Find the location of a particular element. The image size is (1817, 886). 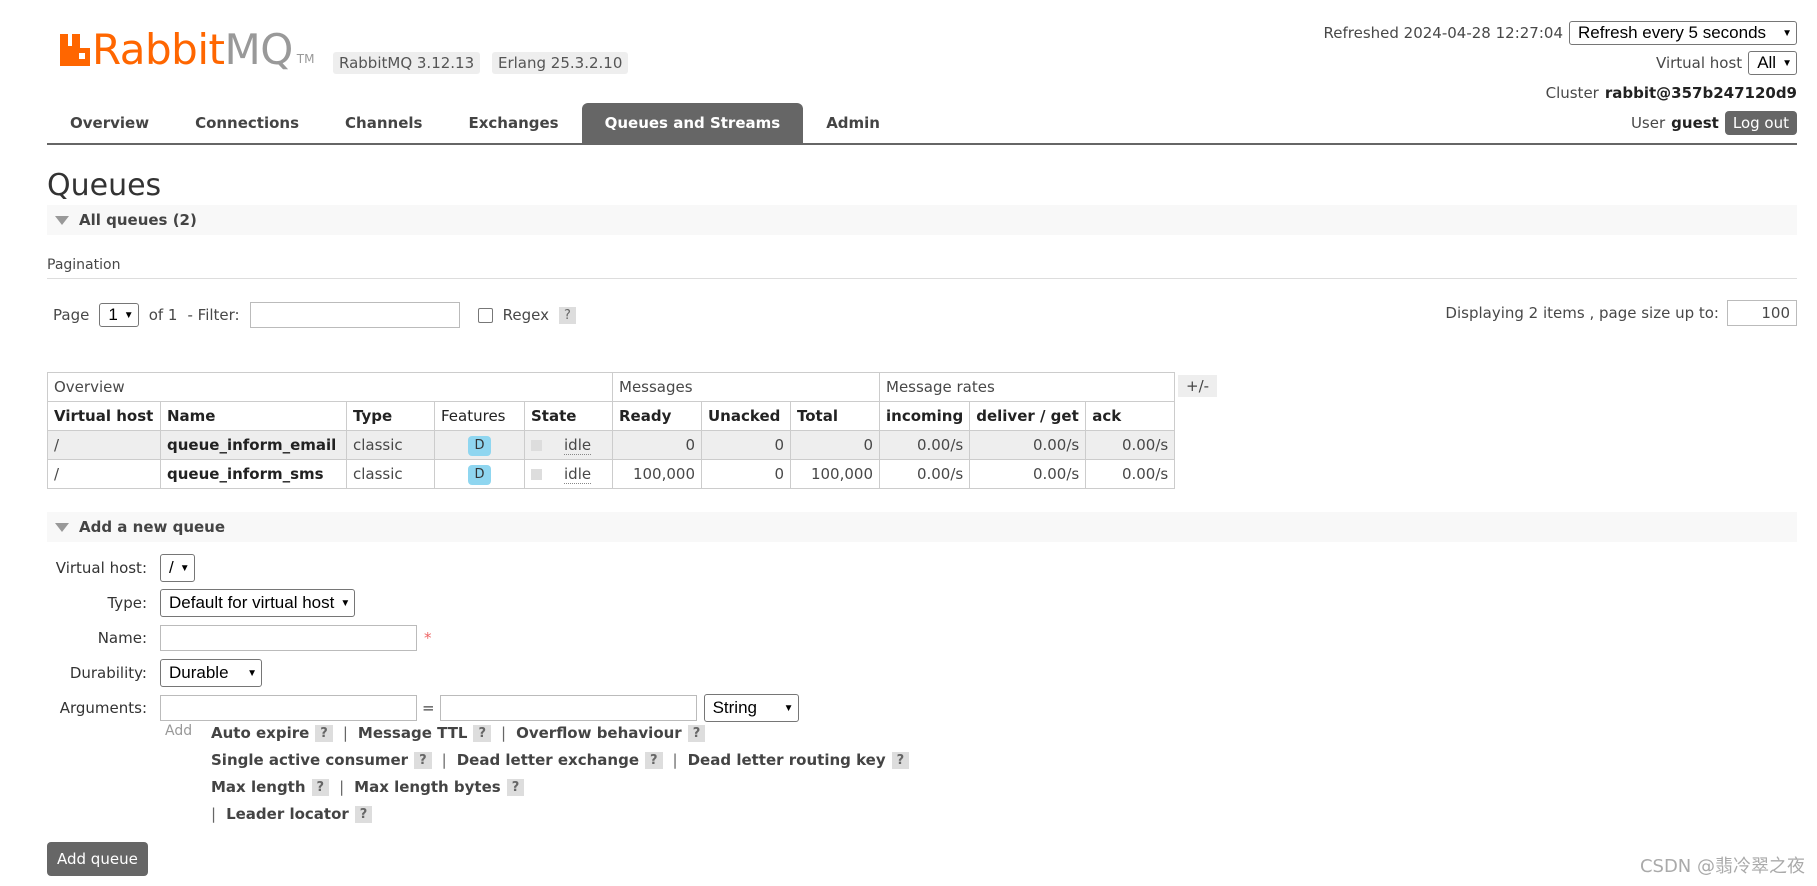

queue-vhost-select: / ▼ is located at coordinates (177, 568).